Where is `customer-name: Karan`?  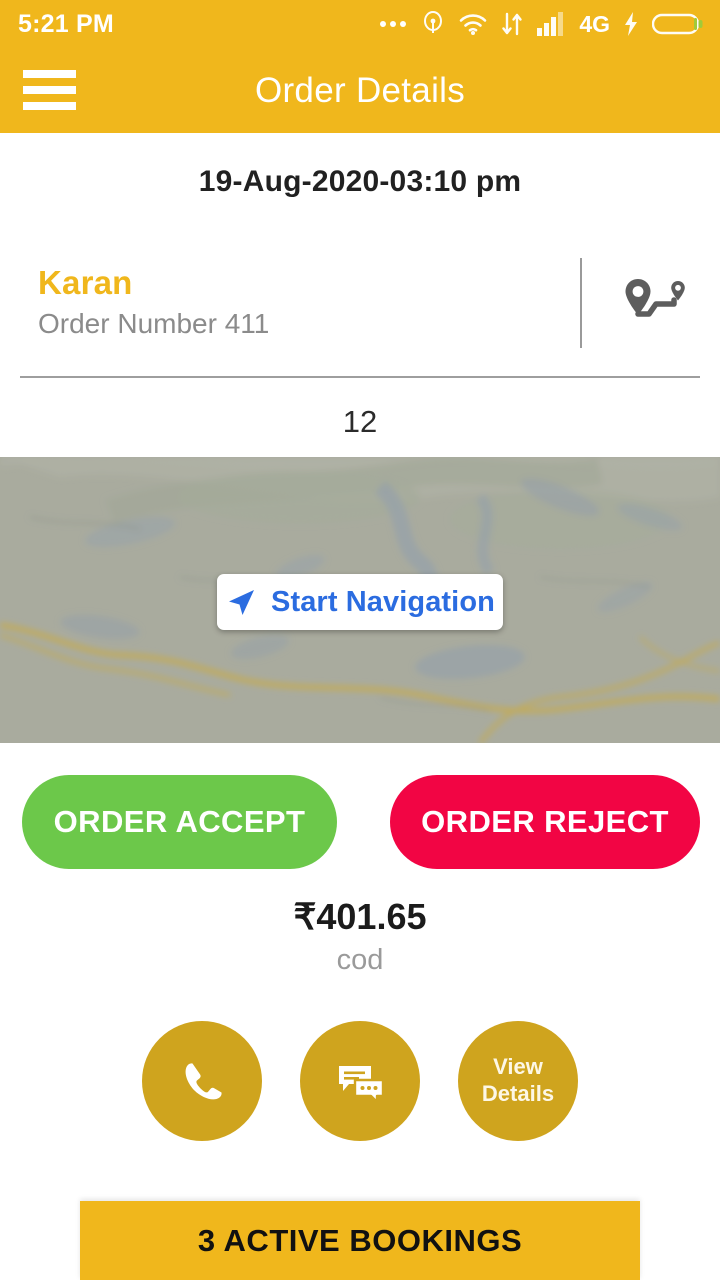
customer-name: Karan is located at coordinates (85, 282).